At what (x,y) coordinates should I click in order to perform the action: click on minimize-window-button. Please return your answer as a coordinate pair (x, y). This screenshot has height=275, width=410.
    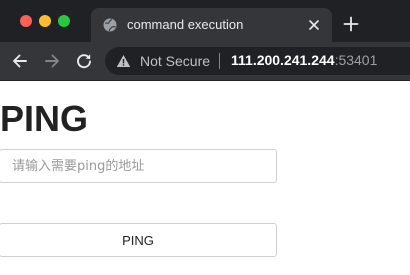
    Looking at the image, I should click on (45, 21).